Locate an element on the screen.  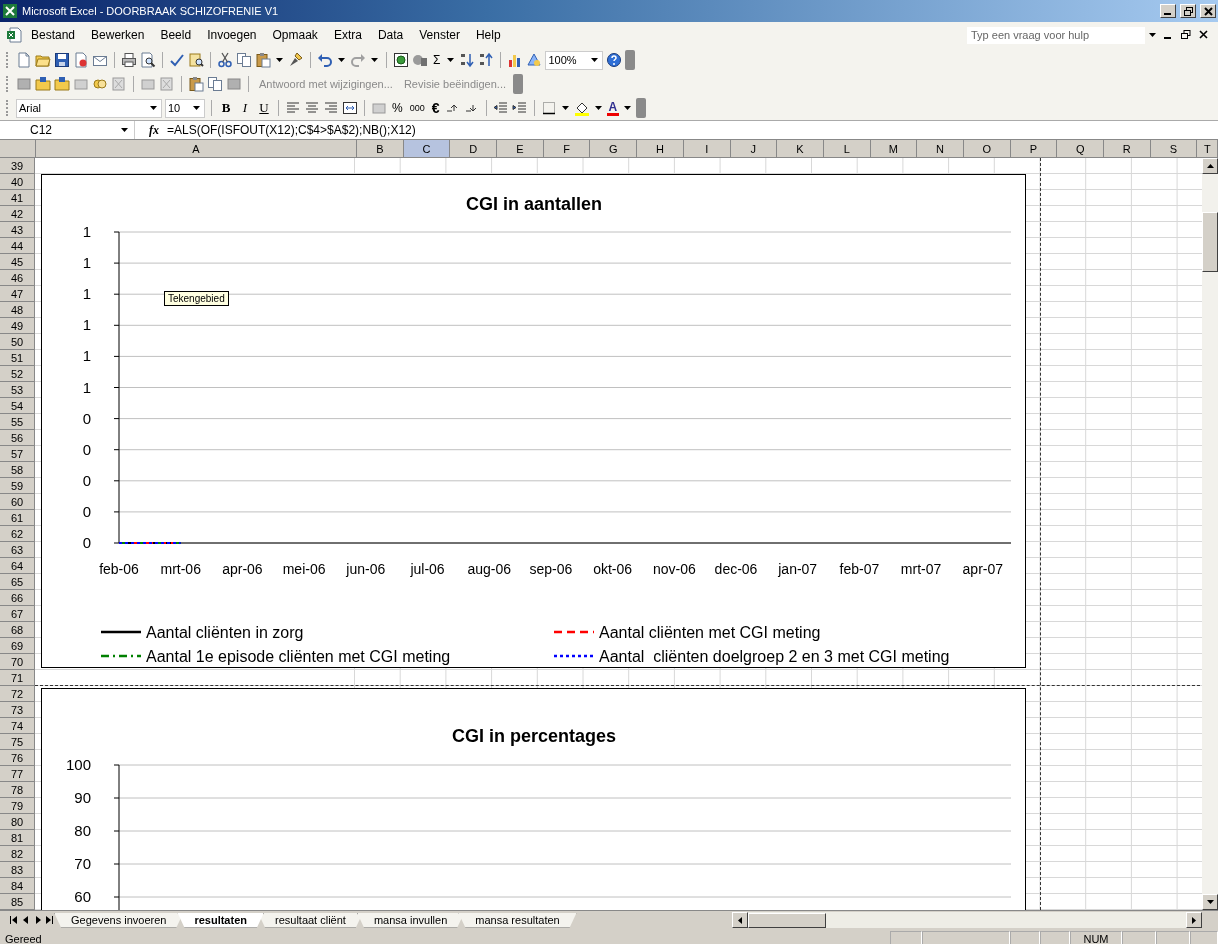
row-number: 41 is located at coordinates (17, 198).